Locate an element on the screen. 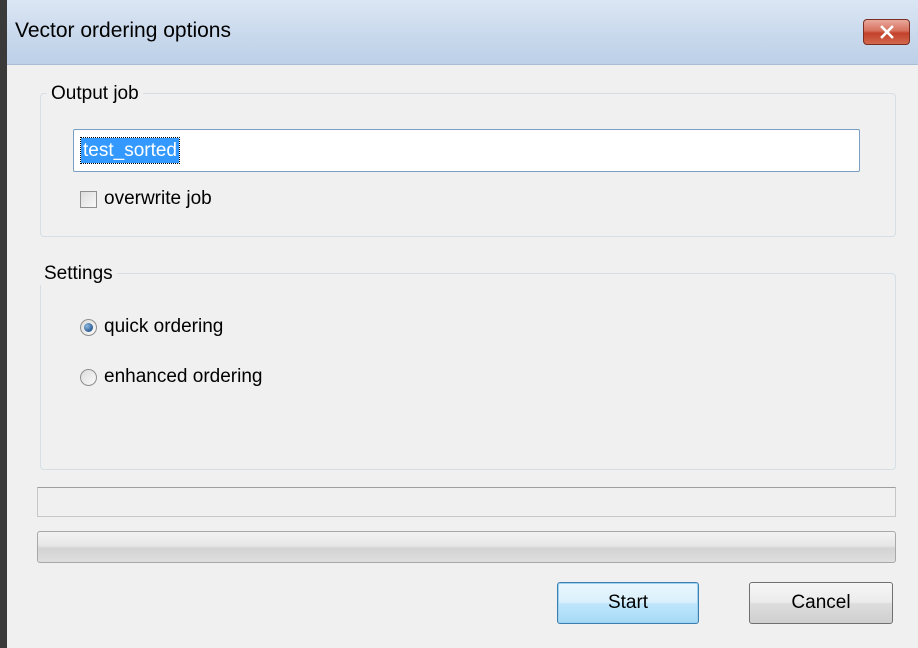 This screenshot has width=918, height=648. overwrite-job-row: overwrite job is located at coordinates (146, 199).